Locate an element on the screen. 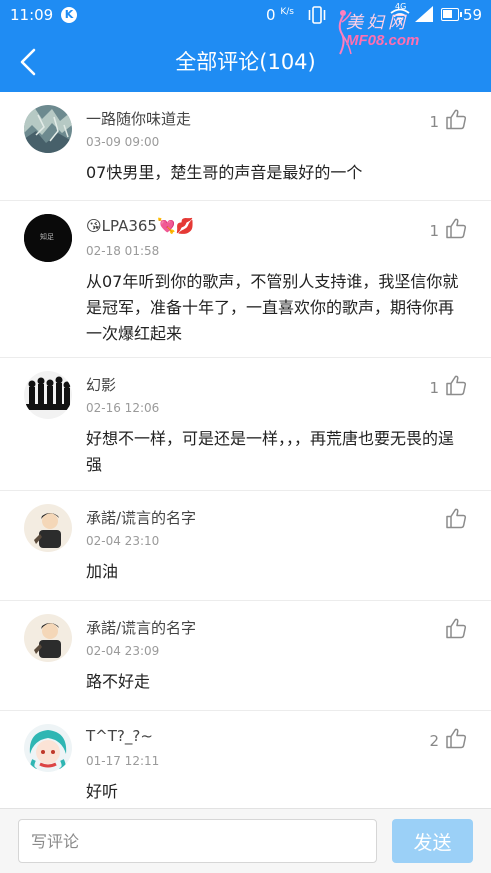 The height and width of the screenshot is (873, 491). send-button: 发送 is located at coordinates (432, 841).